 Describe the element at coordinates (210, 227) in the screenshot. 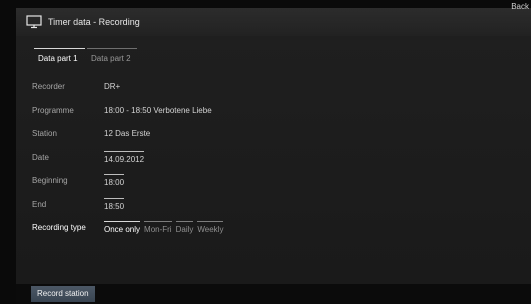

I see `option-weekly: Weekly` at that location.